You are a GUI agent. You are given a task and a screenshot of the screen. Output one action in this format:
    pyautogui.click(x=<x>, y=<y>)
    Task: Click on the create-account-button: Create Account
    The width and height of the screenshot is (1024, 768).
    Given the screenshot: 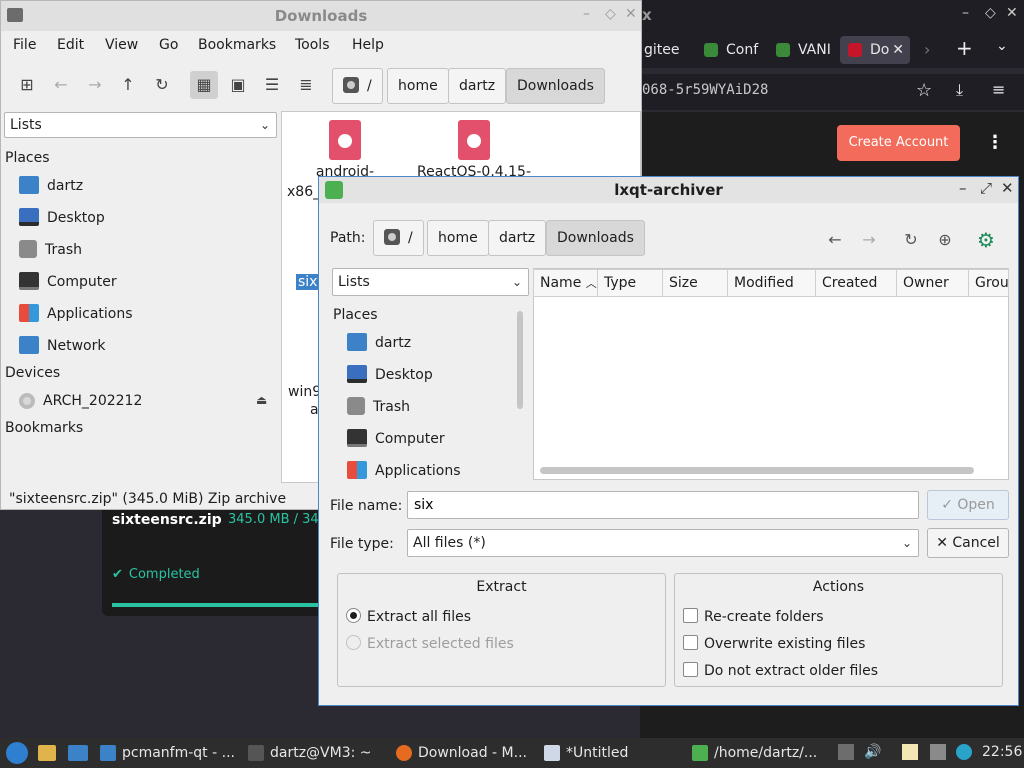 What is the action you would take?
    pyautogui.click(x=898, y=143)
    